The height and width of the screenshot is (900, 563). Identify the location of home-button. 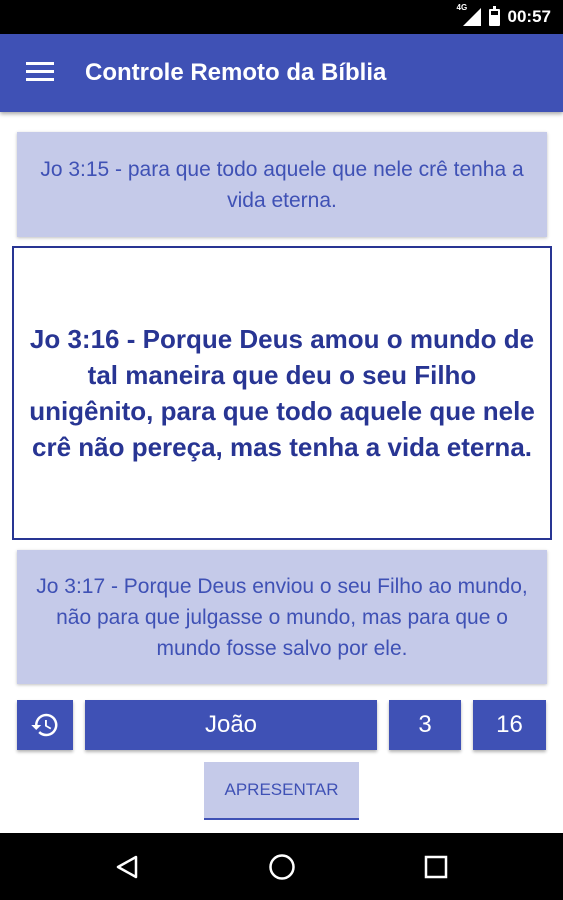
(282, 866).